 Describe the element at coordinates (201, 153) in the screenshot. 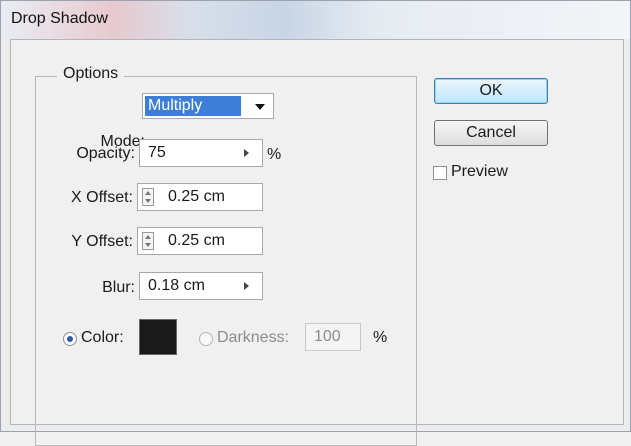

I see `opacity-field: 75` at that location.